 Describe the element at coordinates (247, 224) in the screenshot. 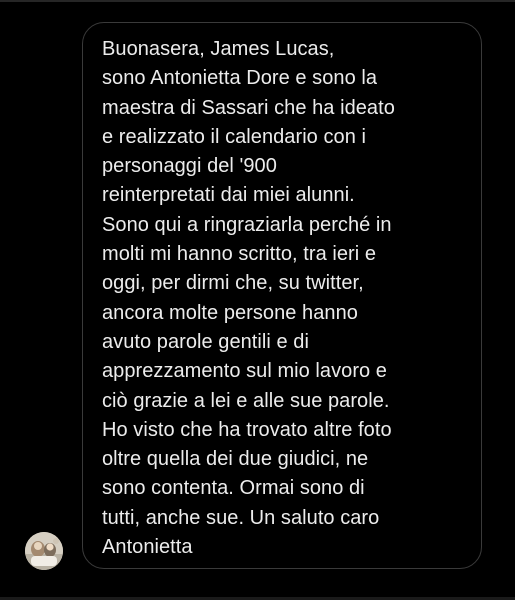

I see `message-line: Sono qui a ringraziarla perché in` at that location.